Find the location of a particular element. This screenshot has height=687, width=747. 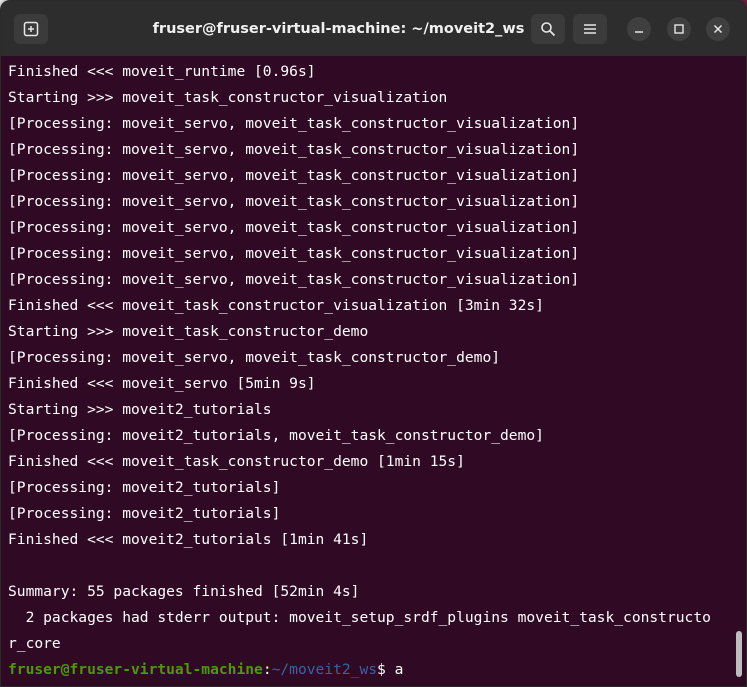

maximize-icon is located at coordinates (679, 29).